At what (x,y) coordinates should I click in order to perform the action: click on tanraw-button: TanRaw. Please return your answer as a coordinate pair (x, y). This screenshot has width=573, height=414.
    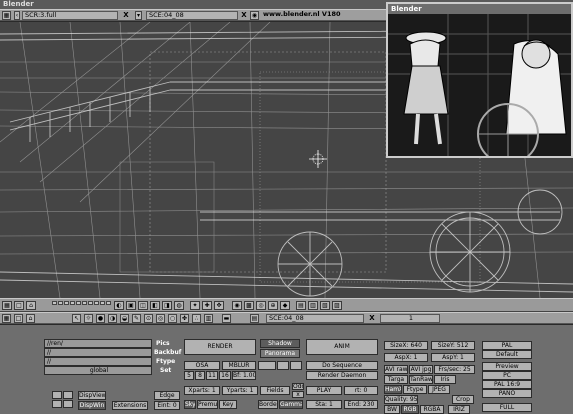
    Looking at the image, I should click on (421, 379).